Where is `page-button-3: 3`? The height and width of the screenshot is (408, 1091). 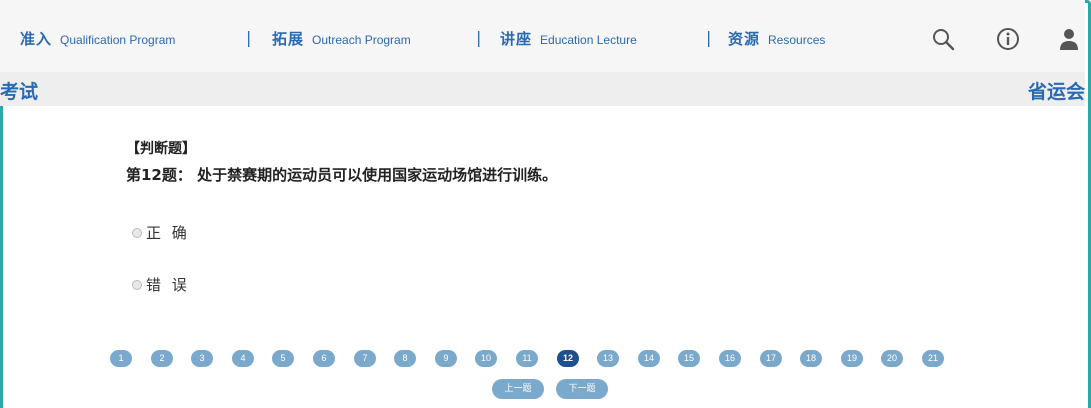 page-button-3: 3 is located at coordinates (202, 358).